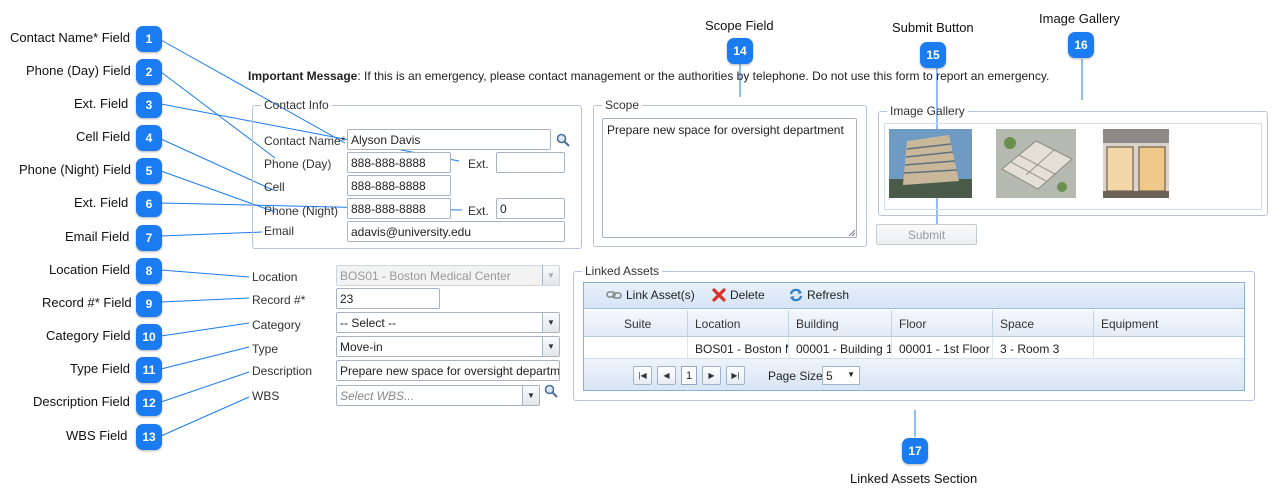 This screenshot has height=496, width=1288. Describe the element at coordinates (88, 335) in the screenshot. I see `callout-label-10: Category Field` at that location.